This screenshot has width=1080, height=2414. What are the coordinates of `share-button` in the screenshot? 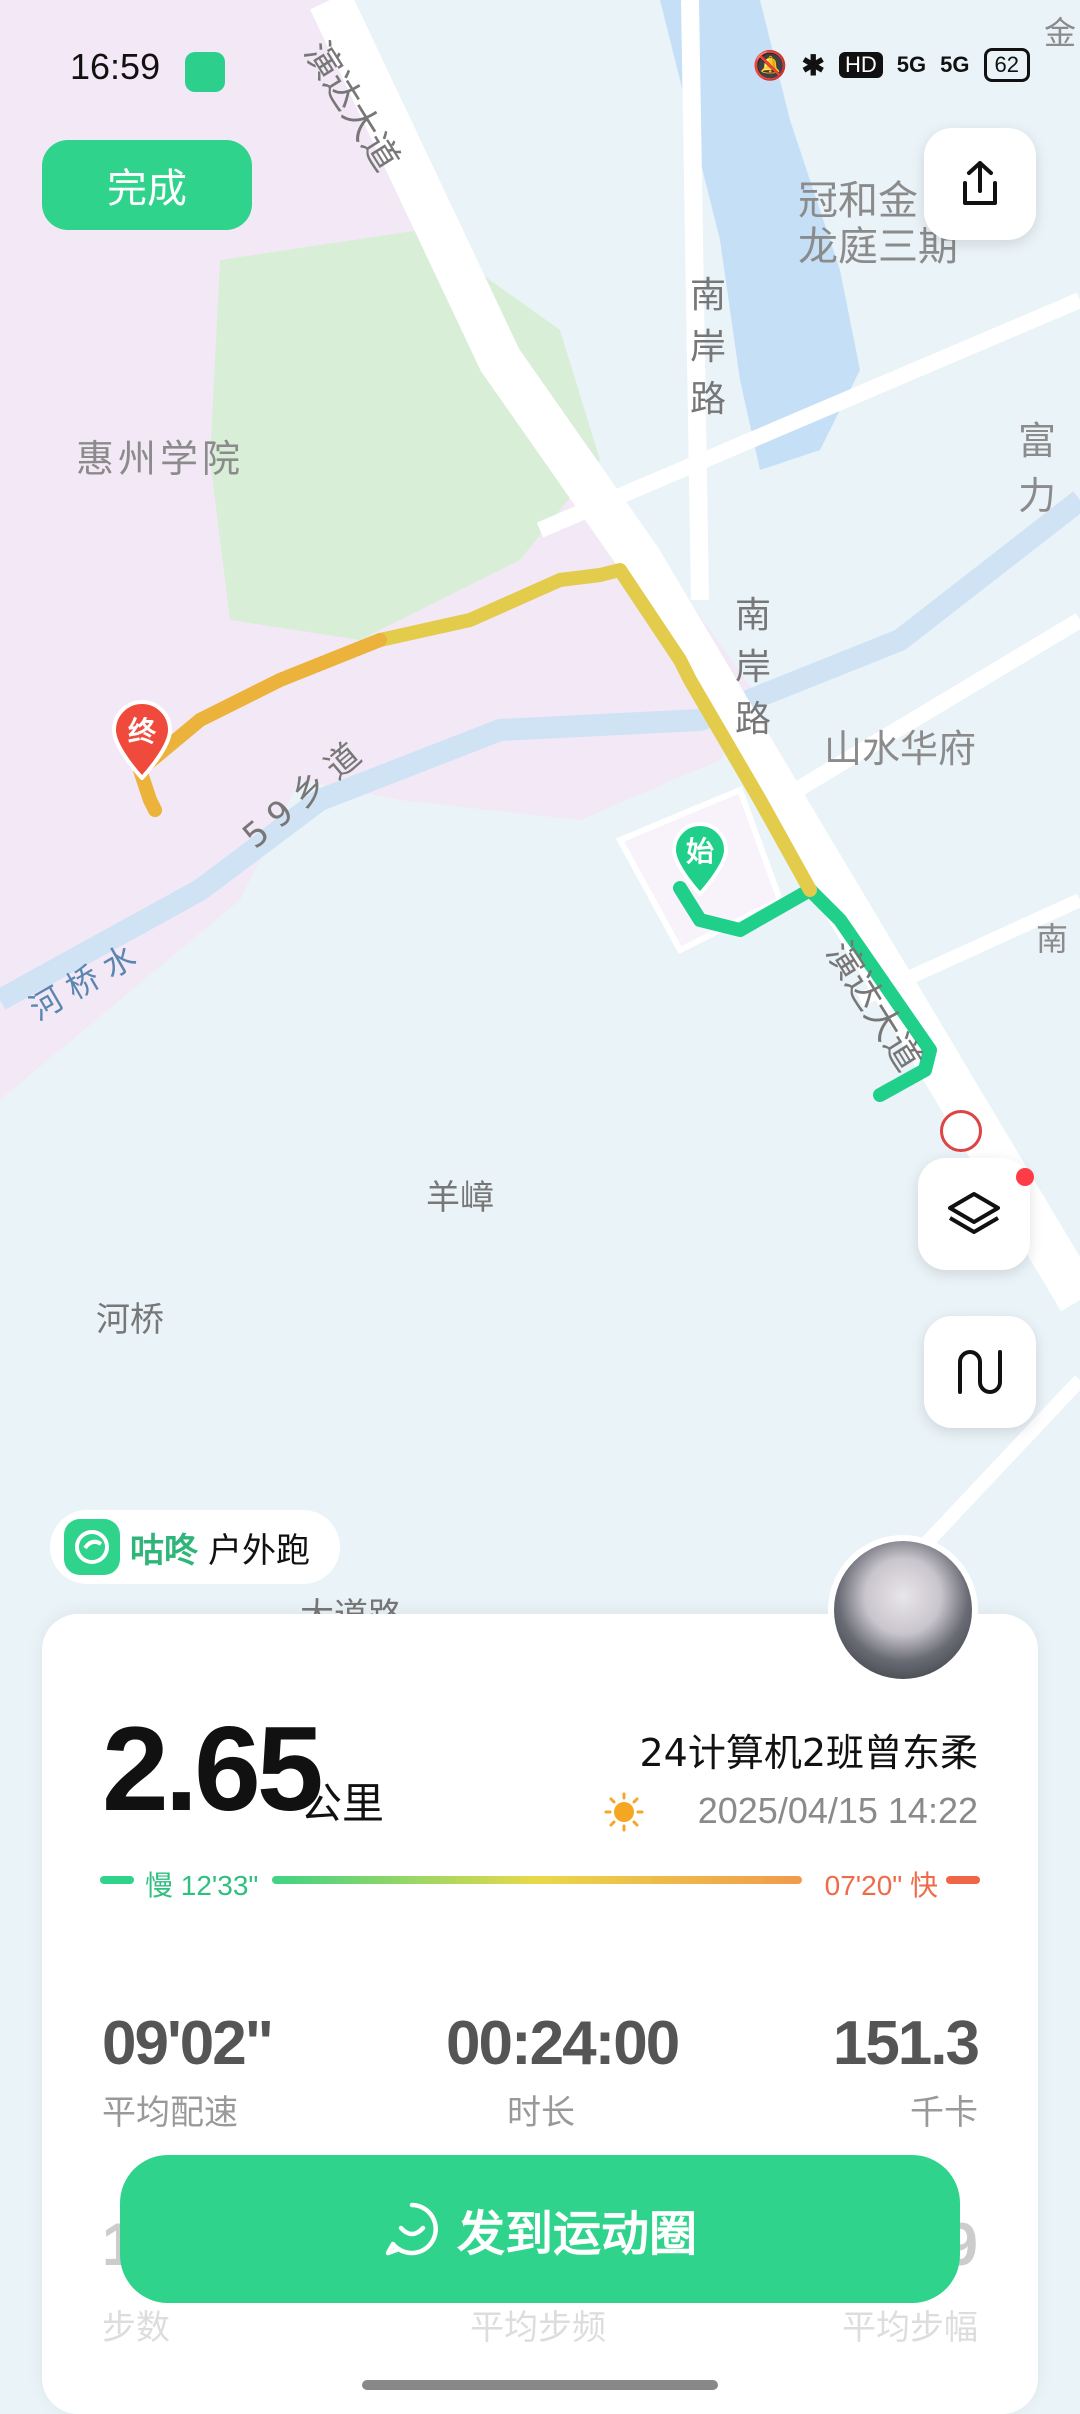 It's located at (980, 184).